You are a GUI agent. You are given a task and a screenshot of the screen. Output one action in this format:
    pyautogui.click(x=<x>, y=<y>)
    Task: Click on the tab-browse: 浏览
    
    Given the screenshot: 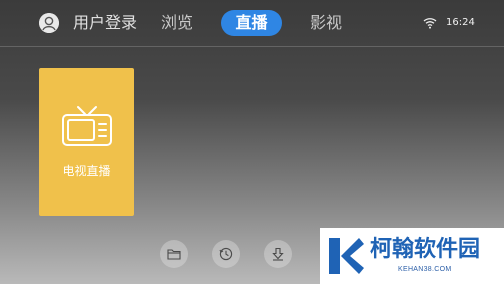 What is the action you would take?
    pyautogui.click(x=177, y=23)
    